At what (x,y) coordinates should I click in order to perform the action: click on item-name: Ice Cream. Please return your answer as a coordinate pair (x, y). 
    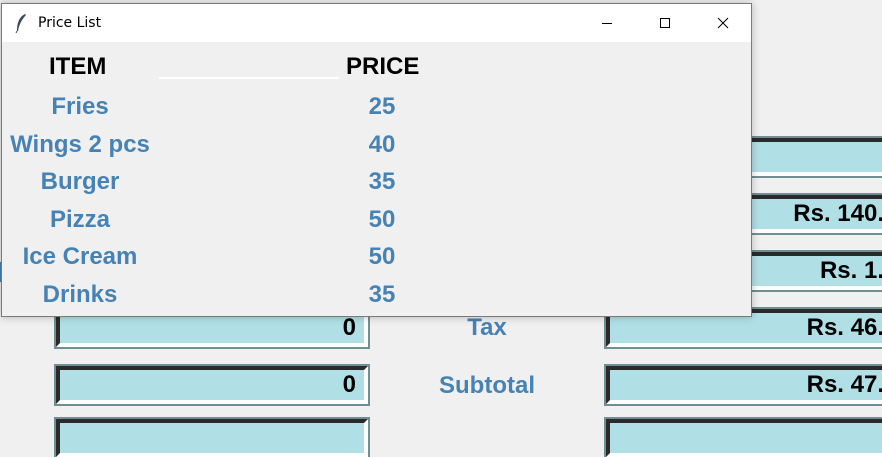
    Looking at the image, I should click on (80, 256).